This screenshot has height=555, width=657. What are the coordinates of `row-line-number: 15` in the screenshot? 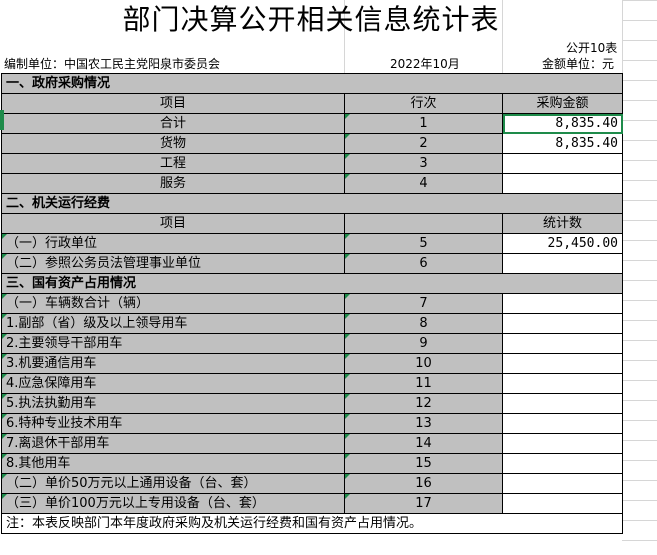 It's located at (423, 463).